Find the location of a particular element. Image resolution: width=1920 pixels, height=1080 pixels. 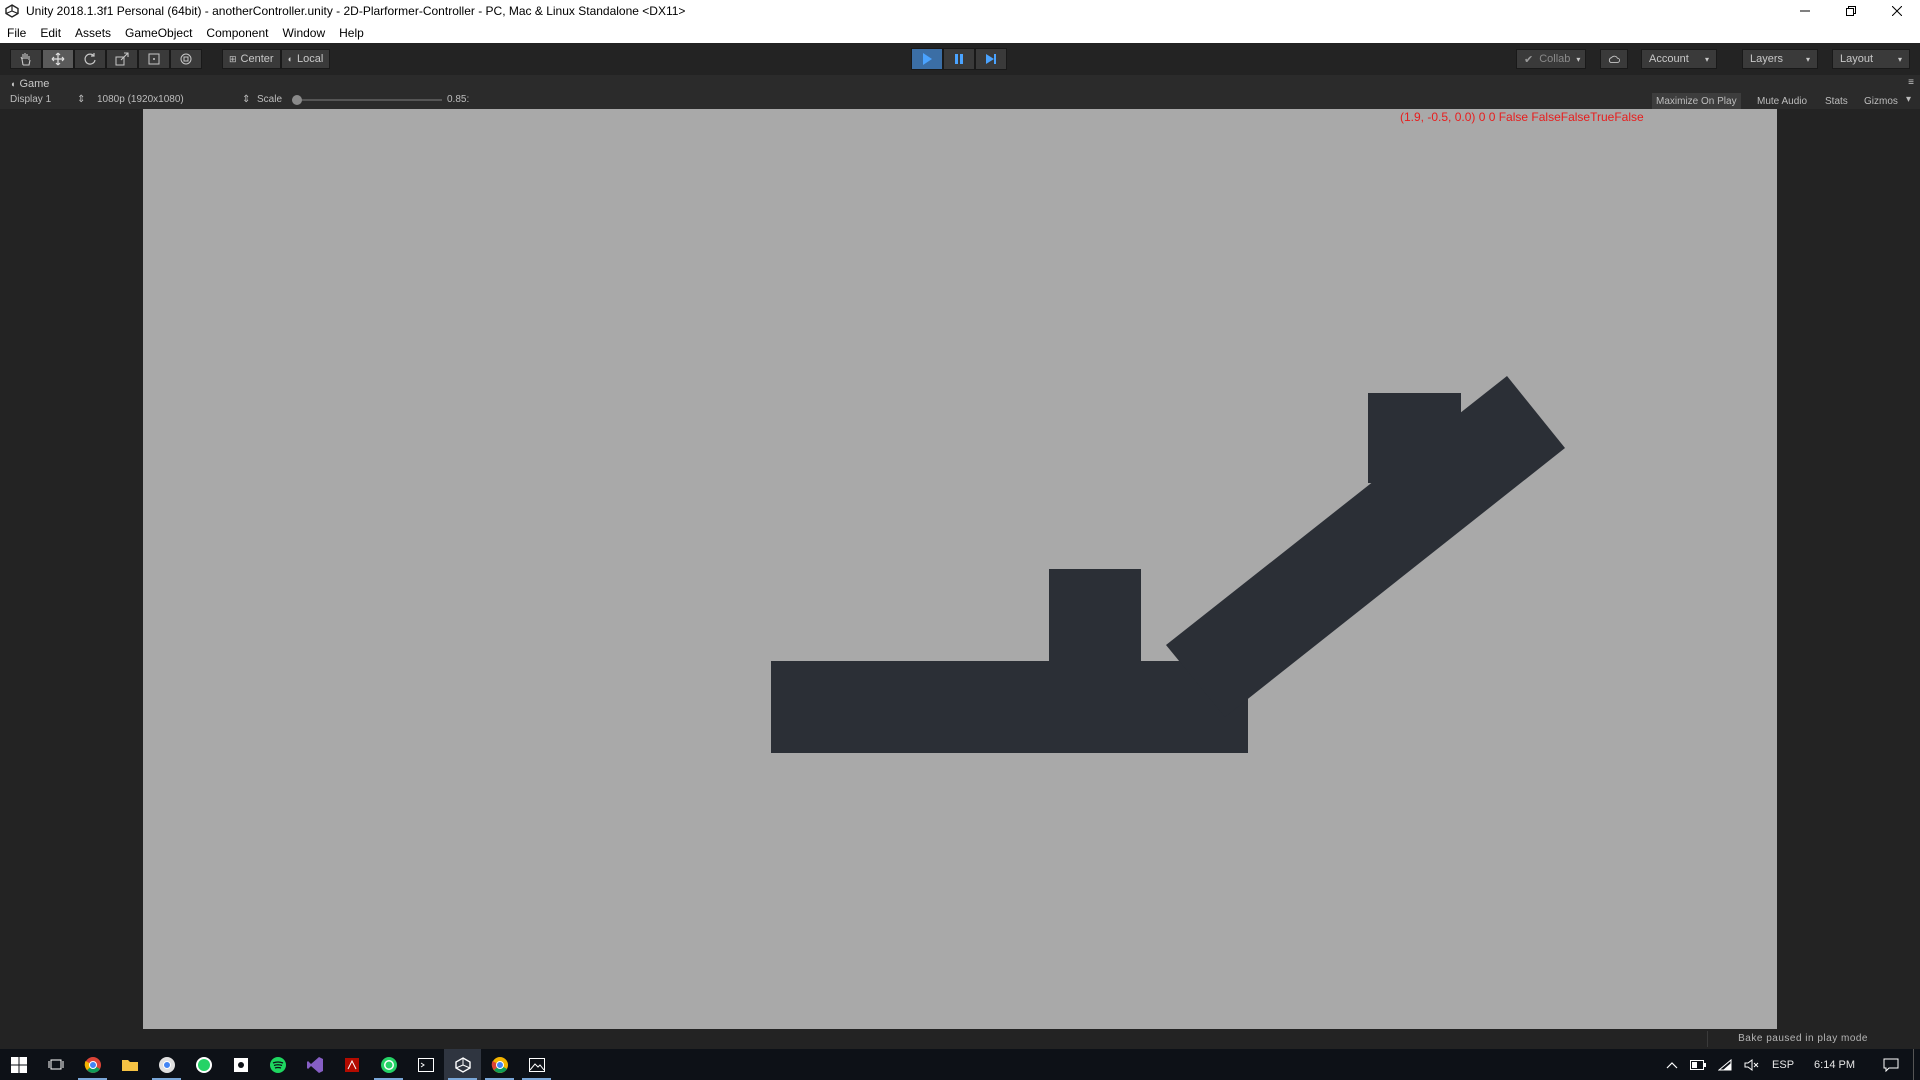

close-icon is located at coordinates (1897, 11).